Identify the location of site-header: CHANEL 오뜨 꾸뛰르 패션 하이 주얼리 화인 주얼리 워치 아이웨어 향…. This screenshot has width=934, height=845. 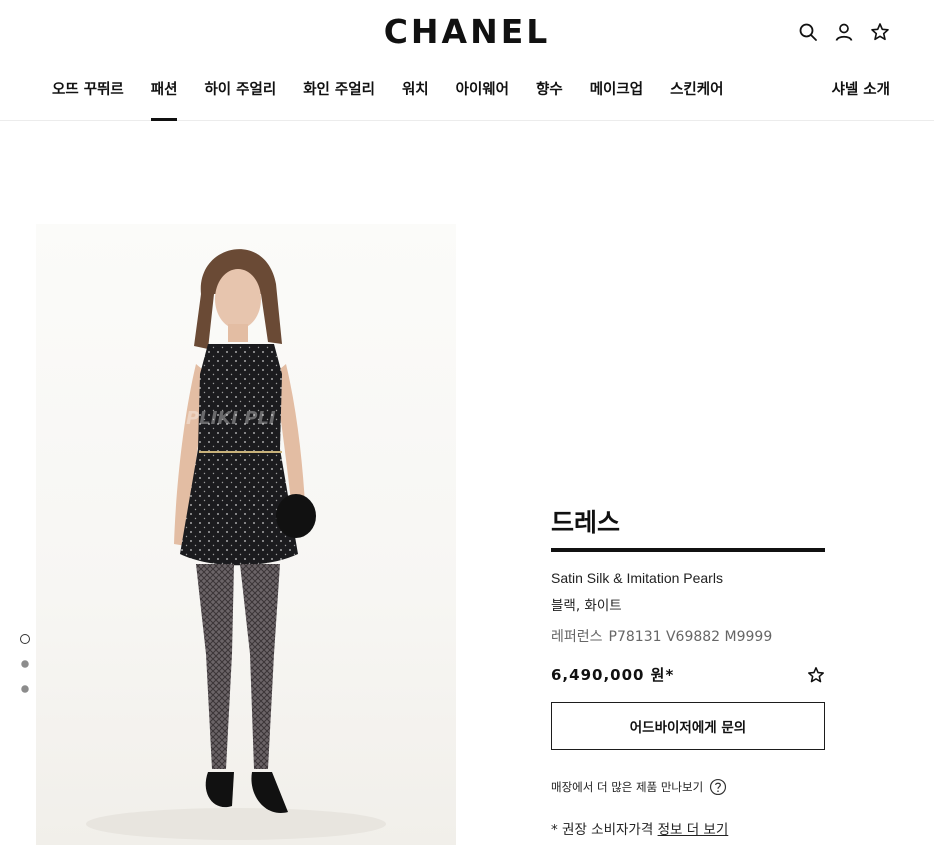
(467, 60).